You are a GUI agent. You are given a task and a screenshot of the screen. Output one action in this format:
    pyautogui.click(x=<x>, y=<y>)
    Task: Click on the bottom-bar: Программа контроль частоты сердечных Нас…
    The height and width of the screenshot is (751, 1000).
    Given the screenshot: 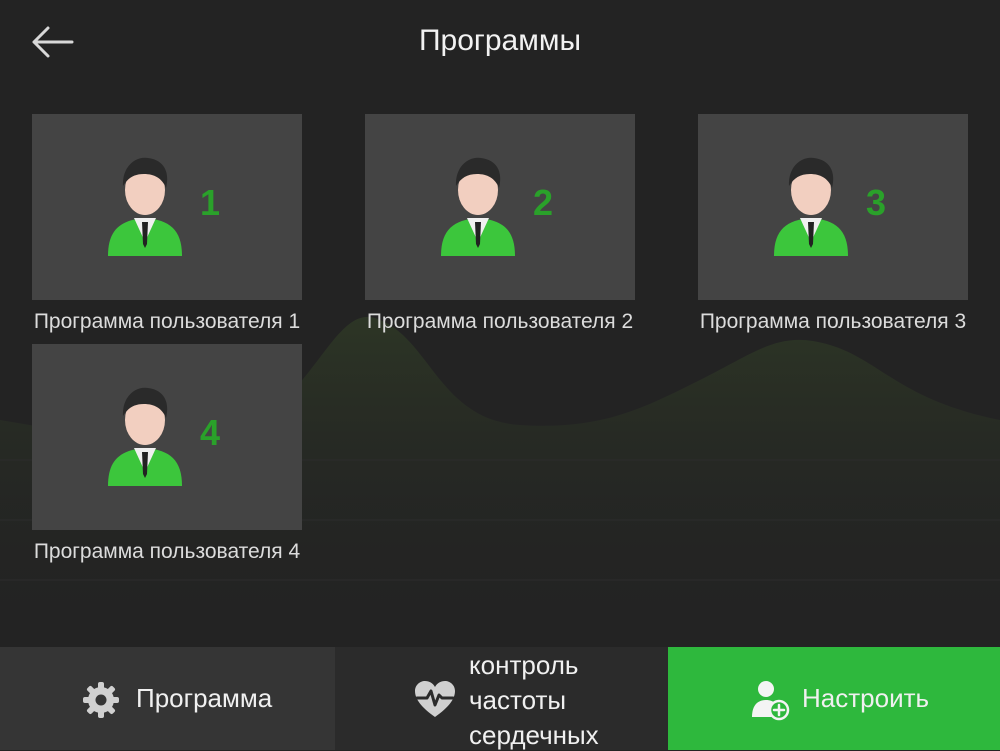 What is the action you would take?
    pyautogui.click(x=500, y=698)
    